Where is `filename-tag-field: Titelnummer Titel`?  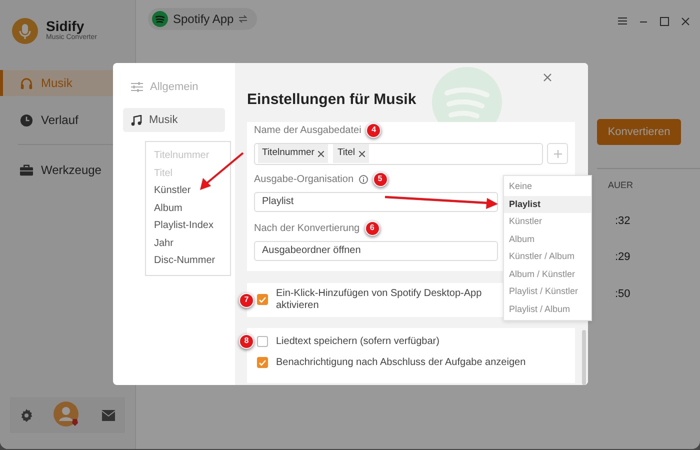 filename-tag-field: Titelnummer Titel is located at coordinates (398, 153).